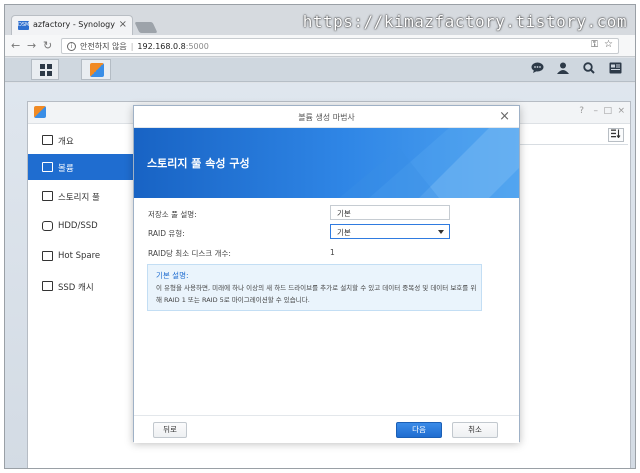 The image size is (640, 473). What do you see at coordinates (172, 275) in the screenshot?
I see `description-title: 기본 설명:` at bounding box center [172, 275].